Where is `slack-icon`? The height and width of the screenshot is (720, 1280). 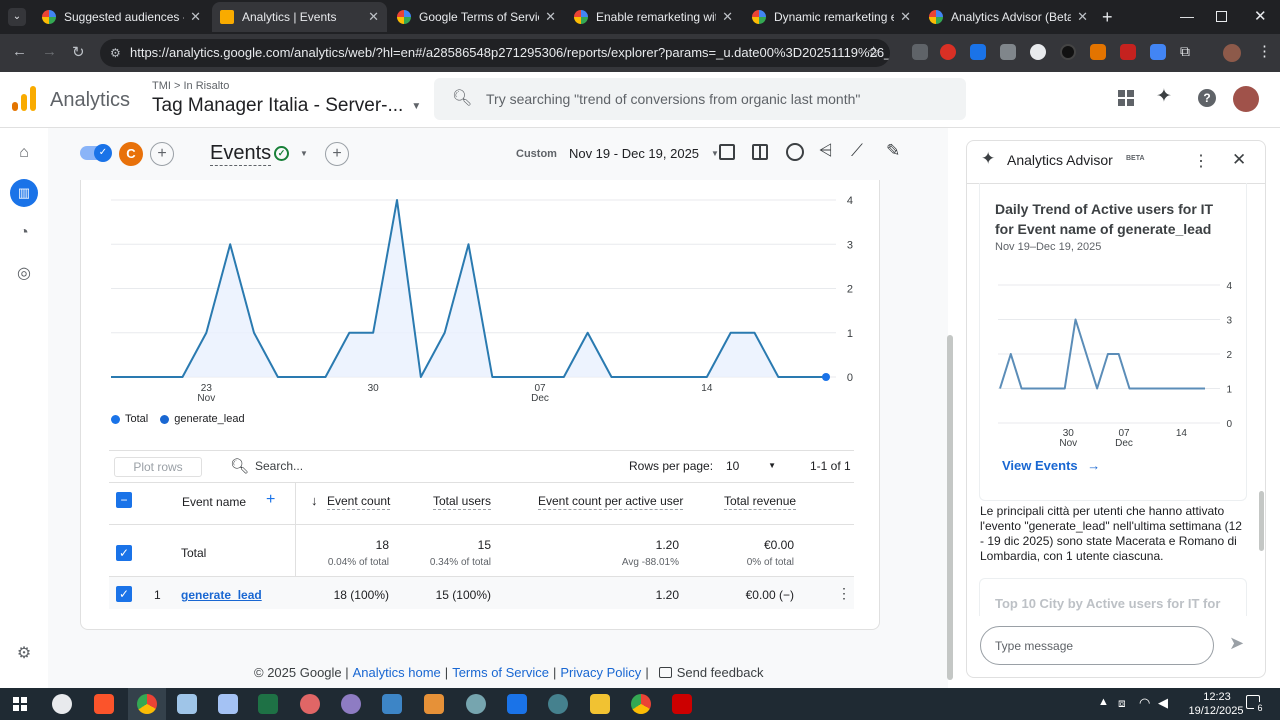
slack-icon is located at coordinates (62, 704).